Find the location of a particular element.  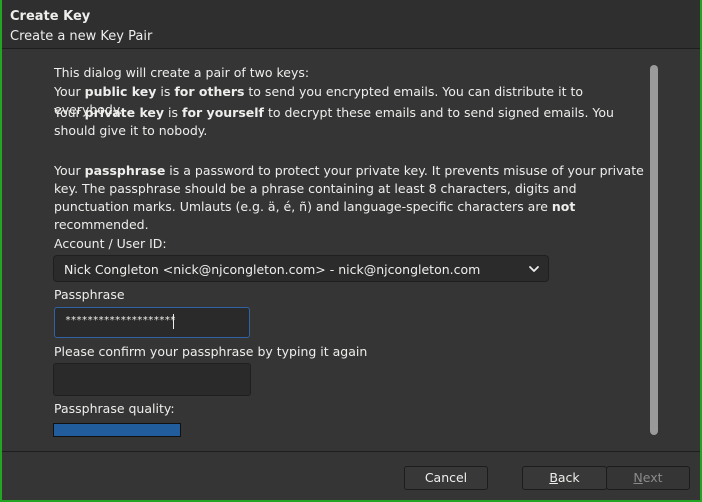

private-key-audience: for yourself is located at coordinates (223, 112).